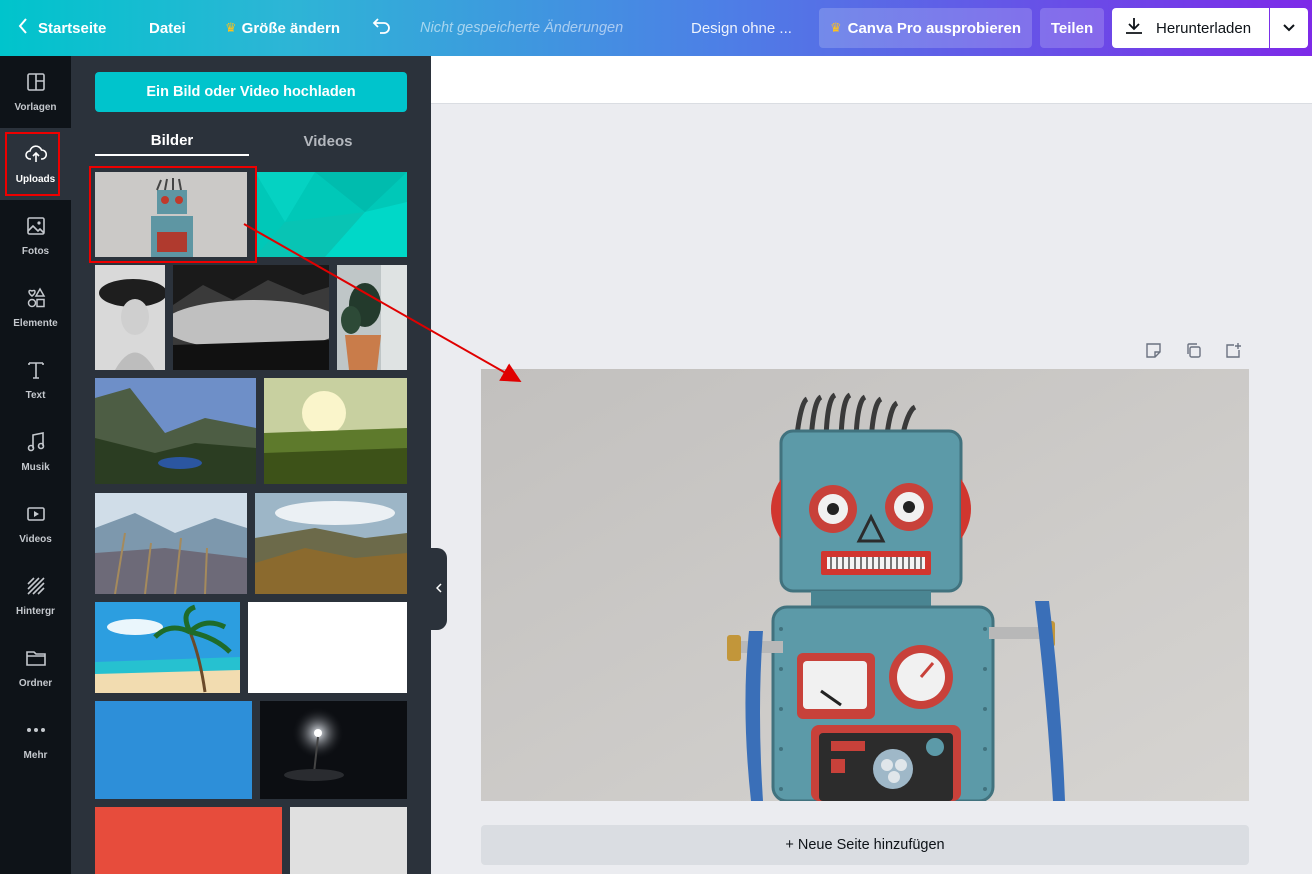  I want to click on sidebar-item-photos: Fotos, so click(35, 236).